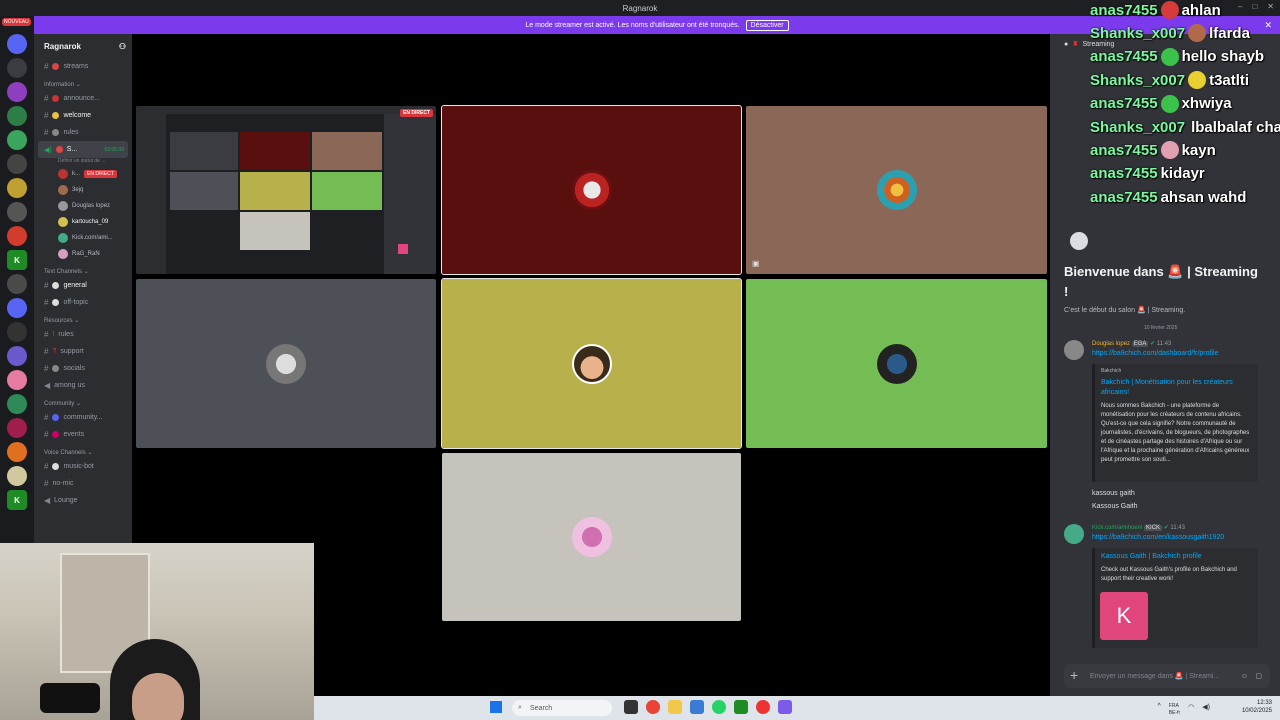 The height and width of the screenshot is (720, 1280). I want to click on embed-thumbnail: K, so click(1124, 616).